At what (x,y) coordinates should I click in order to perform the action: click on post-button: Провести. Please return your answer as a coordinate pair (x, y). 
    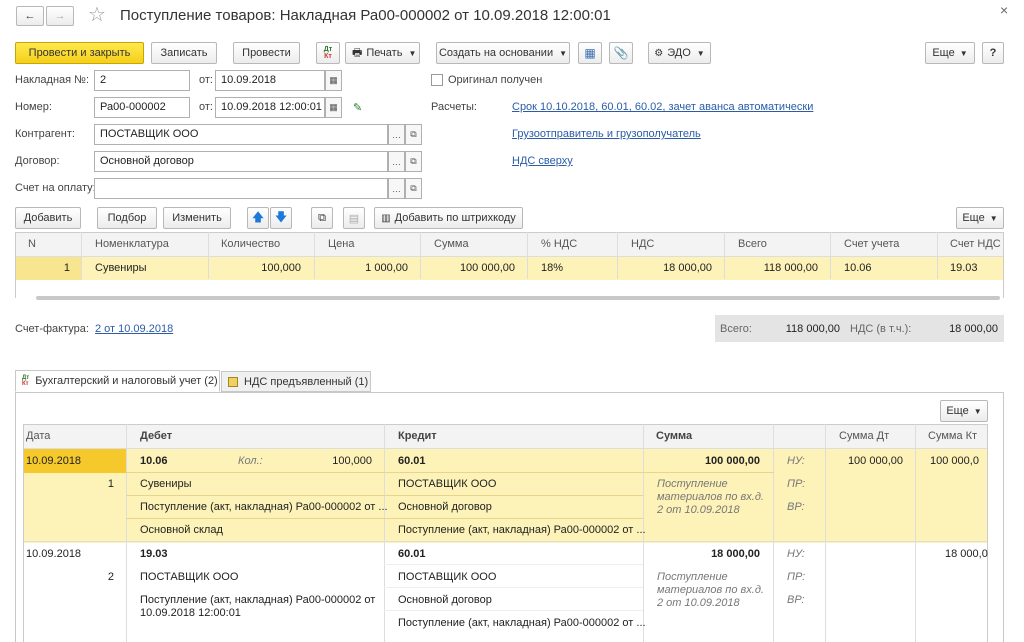
    Looking at the image, I should click on (266, 53).